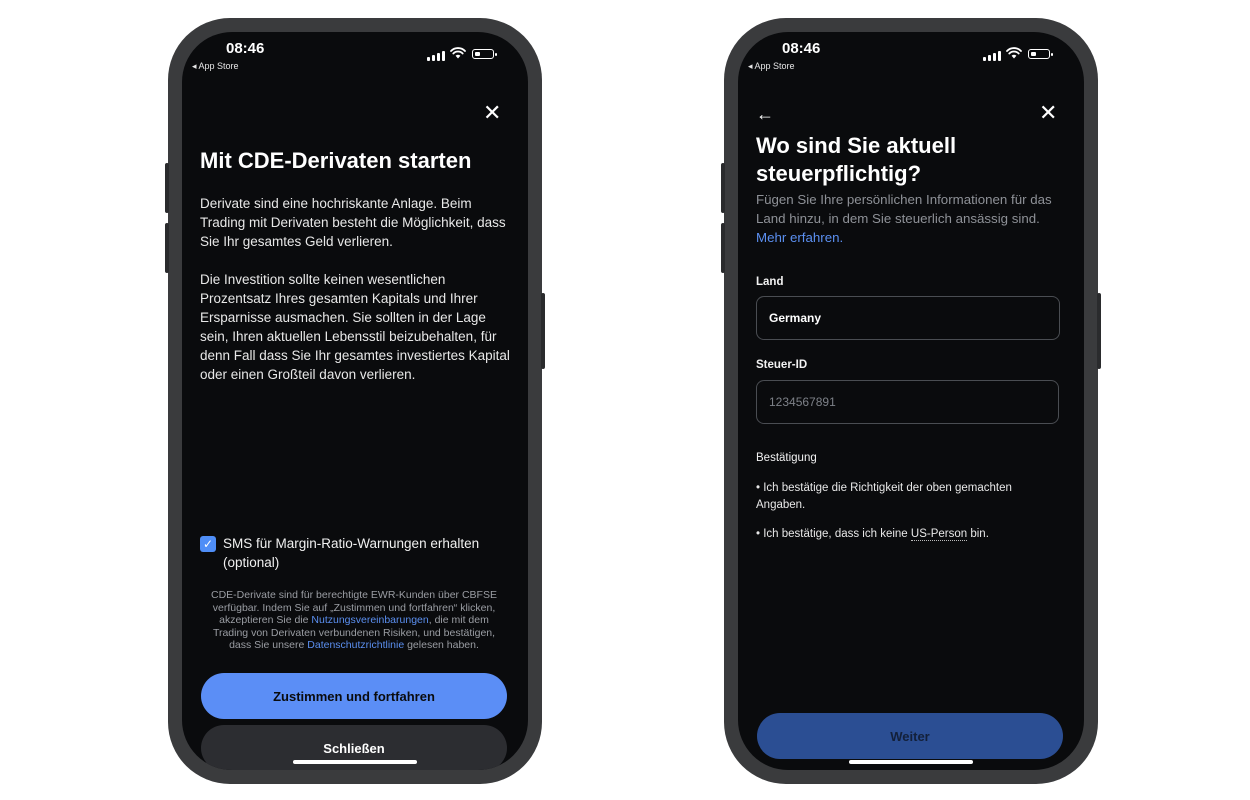 This screenshot has height=800, width=1250. What do you see at coordinates (782, 365) in the screenshot?
I see `tax-id-label: Steuer-ID` at bounding box center [782, 365].